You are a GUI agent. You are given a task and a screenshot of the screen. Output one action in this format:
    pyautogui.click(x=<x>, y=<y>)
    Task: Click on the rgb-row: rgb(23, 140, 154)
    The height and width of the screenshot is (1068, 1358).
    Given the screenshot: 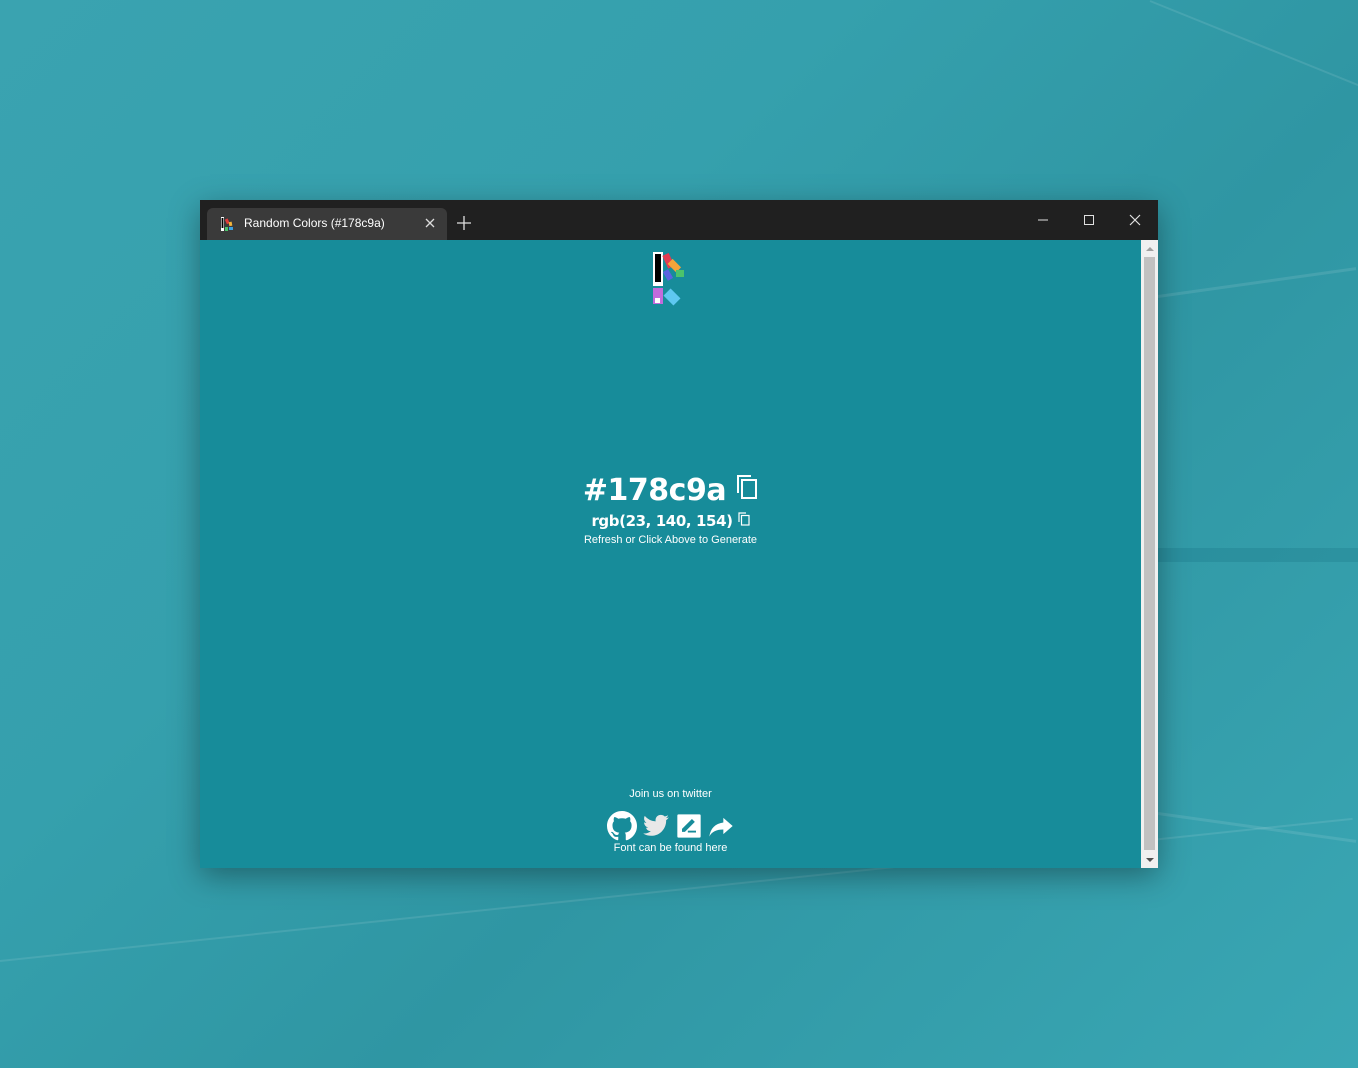 What is the action you would take?
    pyautogui.click(x=670, y=521)
    